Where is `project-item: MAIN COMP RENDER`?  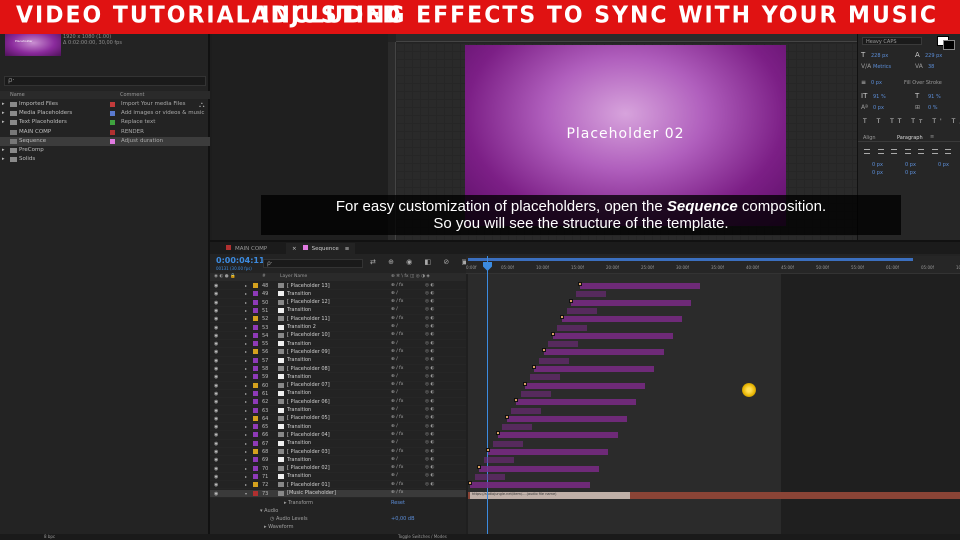
project-item: MAIN COMP RENDER is located at coordinates (105, 132).